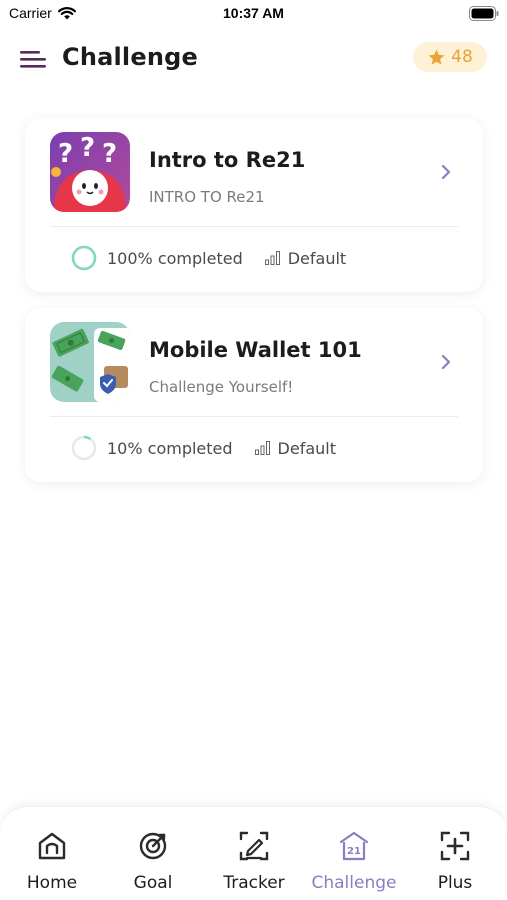 The height and width of the screenshot is (900, 507). I want to click on battery-icon, so click(484, 13).